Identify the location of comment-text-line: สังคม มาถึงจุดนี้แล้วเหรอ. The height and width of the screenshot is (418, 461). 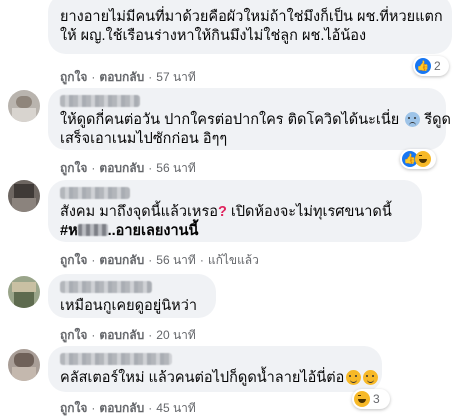
(139, 212).